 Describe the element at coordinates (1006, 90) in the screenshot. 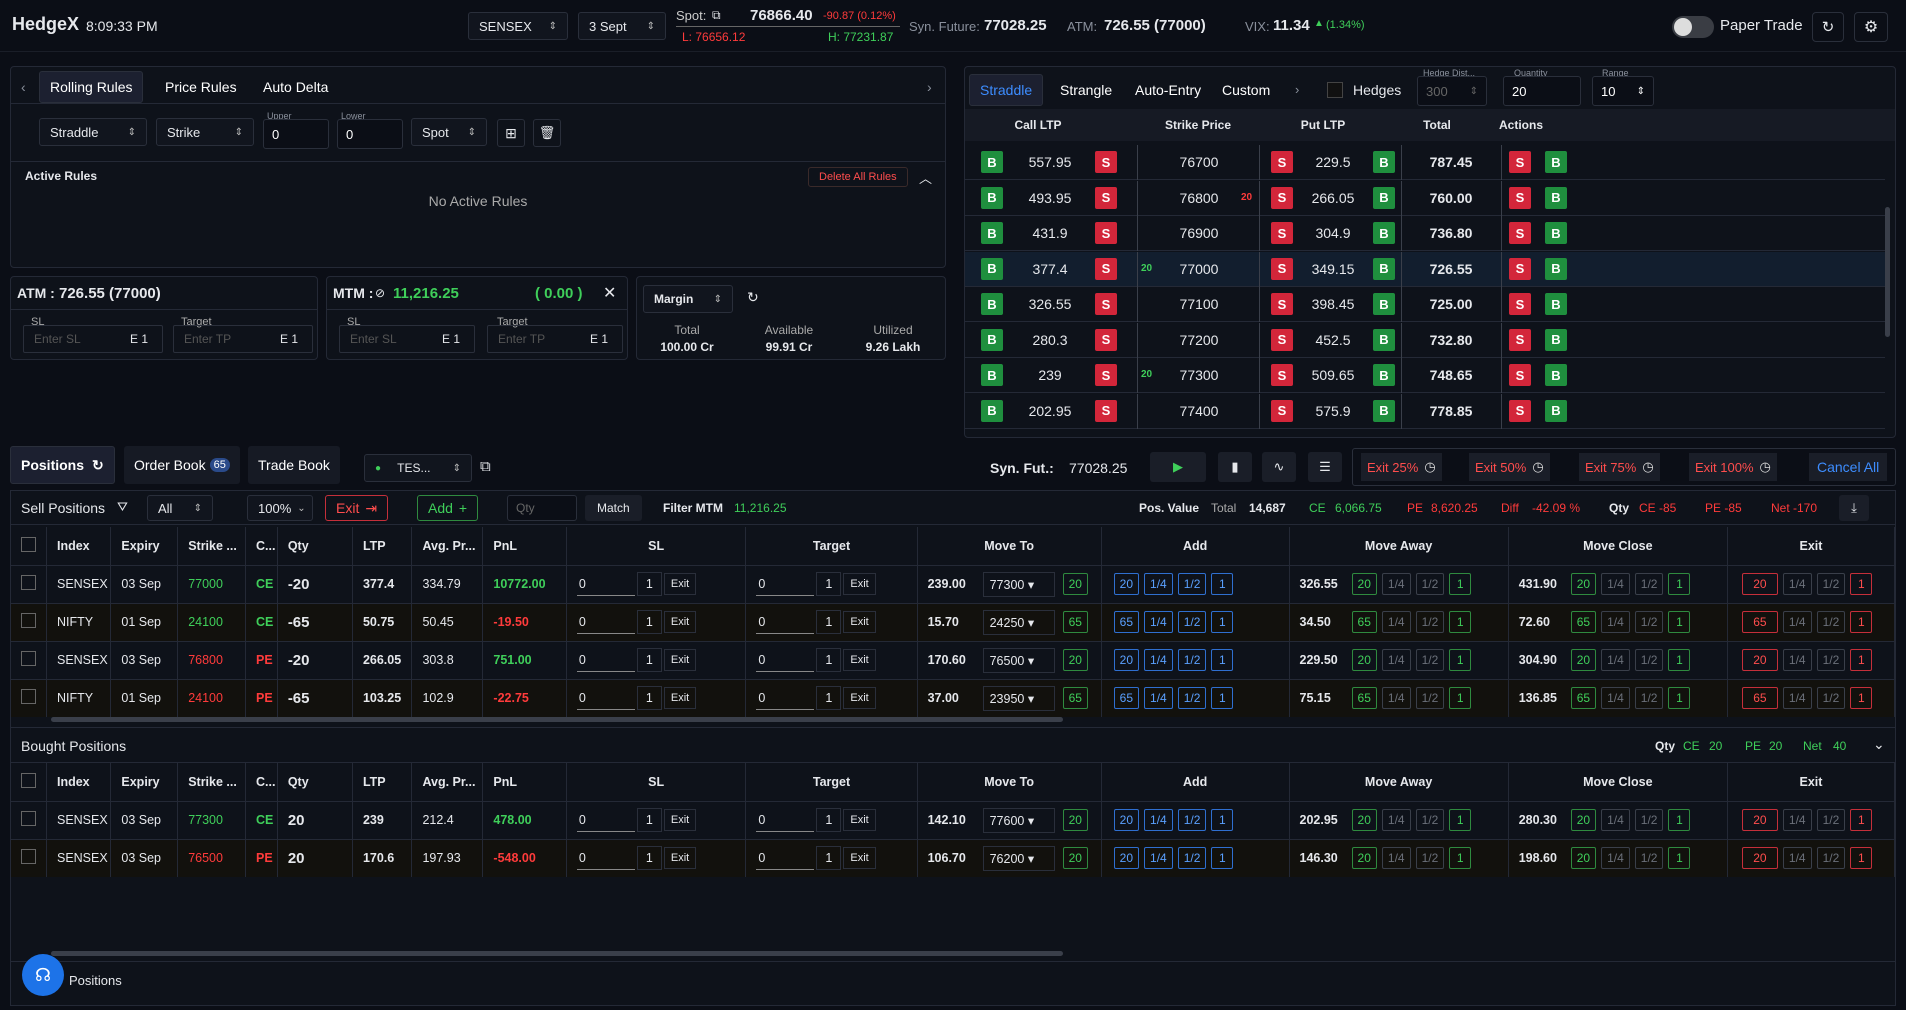

I see `tab-straddle: Straddle` at that location.